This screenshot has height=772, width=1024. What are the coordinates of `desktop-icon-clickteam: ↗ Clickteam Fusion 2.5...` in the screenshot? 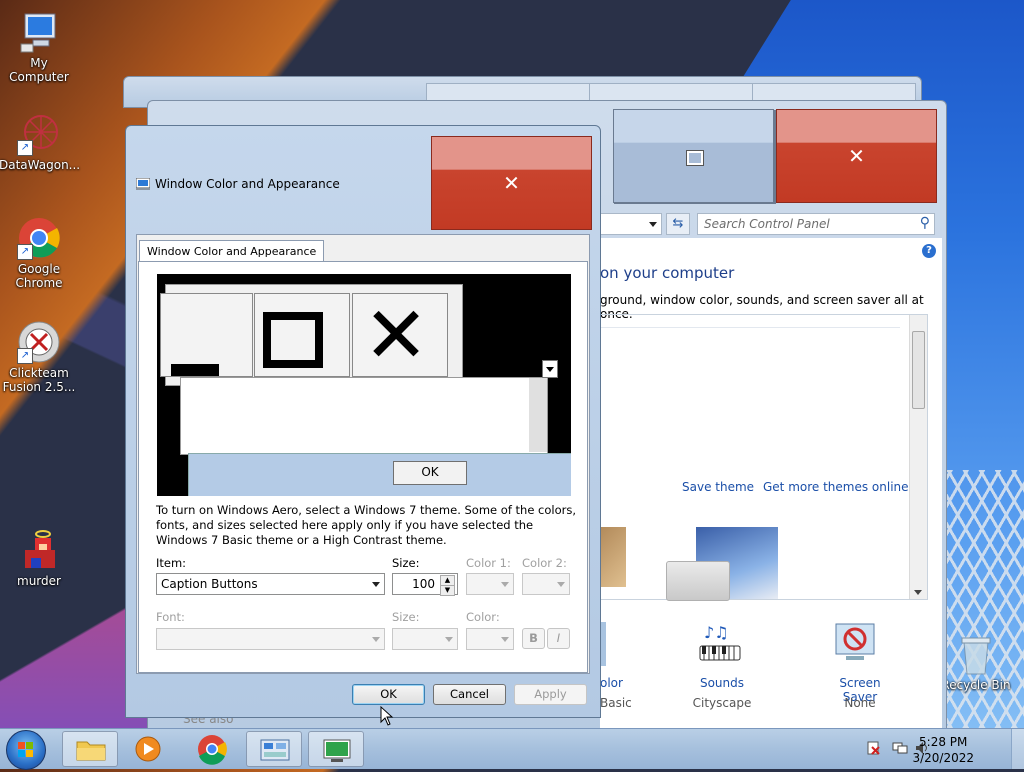 It's located at (39, 357).